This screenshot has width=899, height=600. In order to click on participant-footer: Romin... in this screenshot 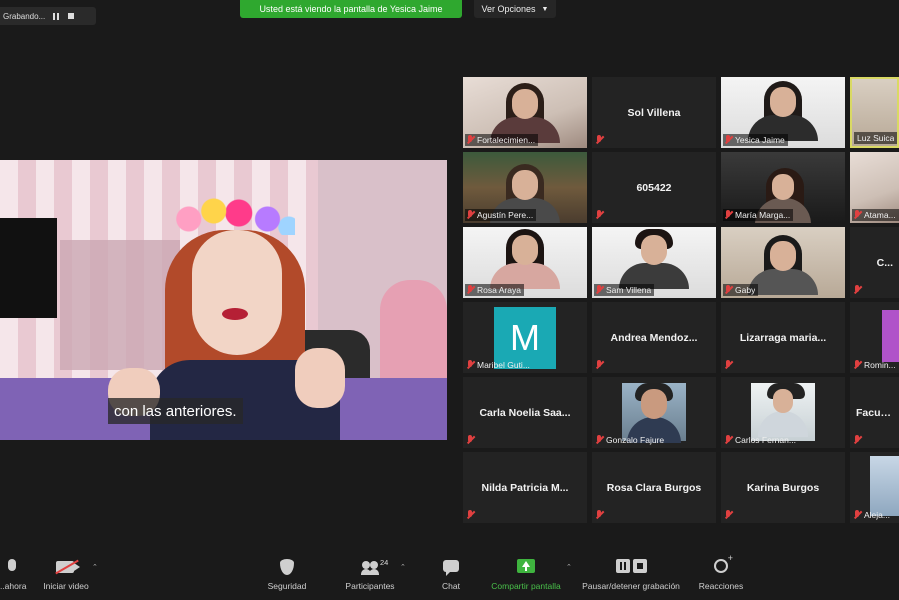, I will do `click(875, 365)`.